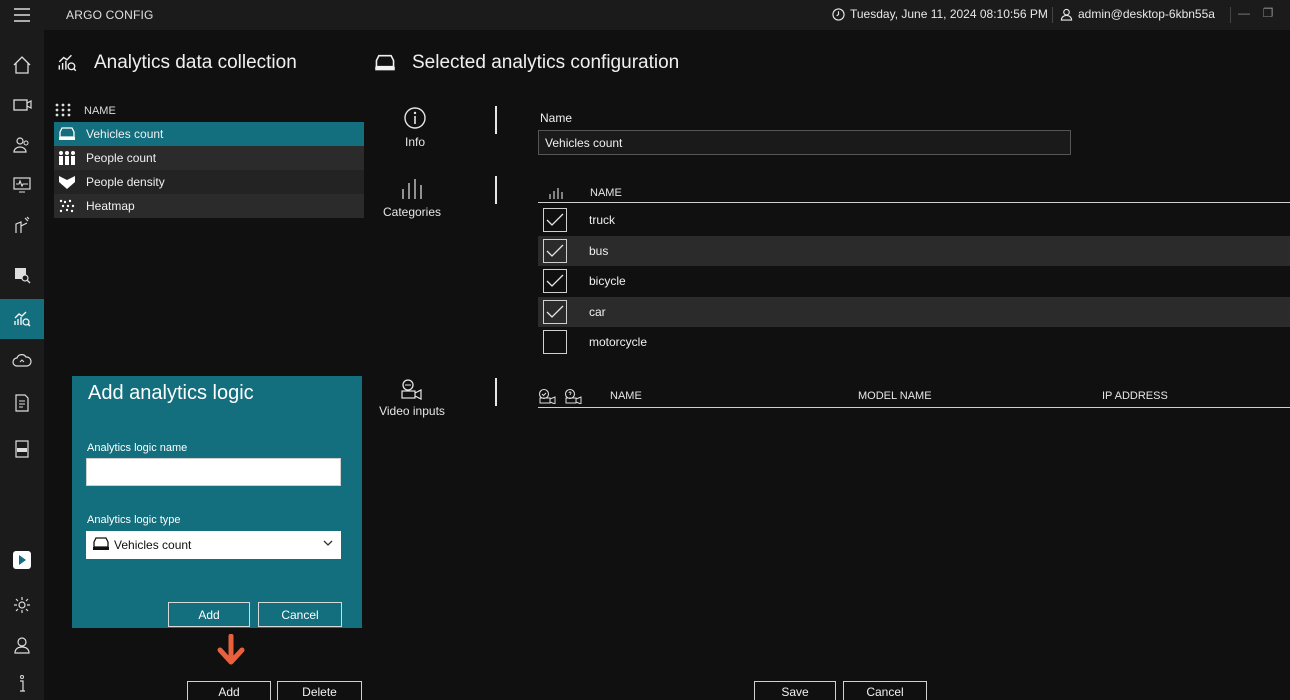 This screenshot has width=1290, height=700. I want to click on chevron-down-icon, so click(328, 544).